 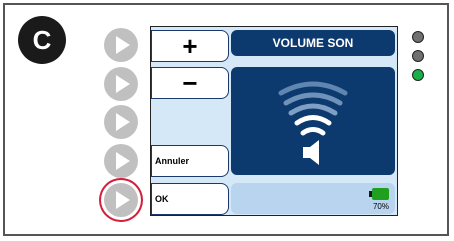 I want to click on screen-title-text: VOLUME SON, so click(x=313, y=43).